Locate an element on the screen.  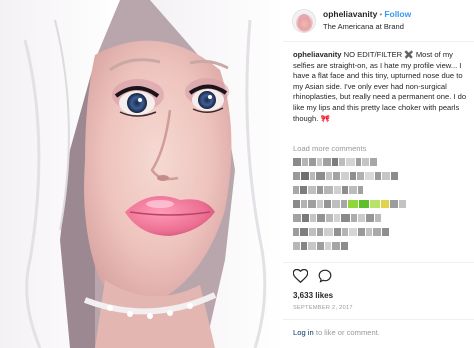
login-link: Log in is located at coordinates (303, 332).